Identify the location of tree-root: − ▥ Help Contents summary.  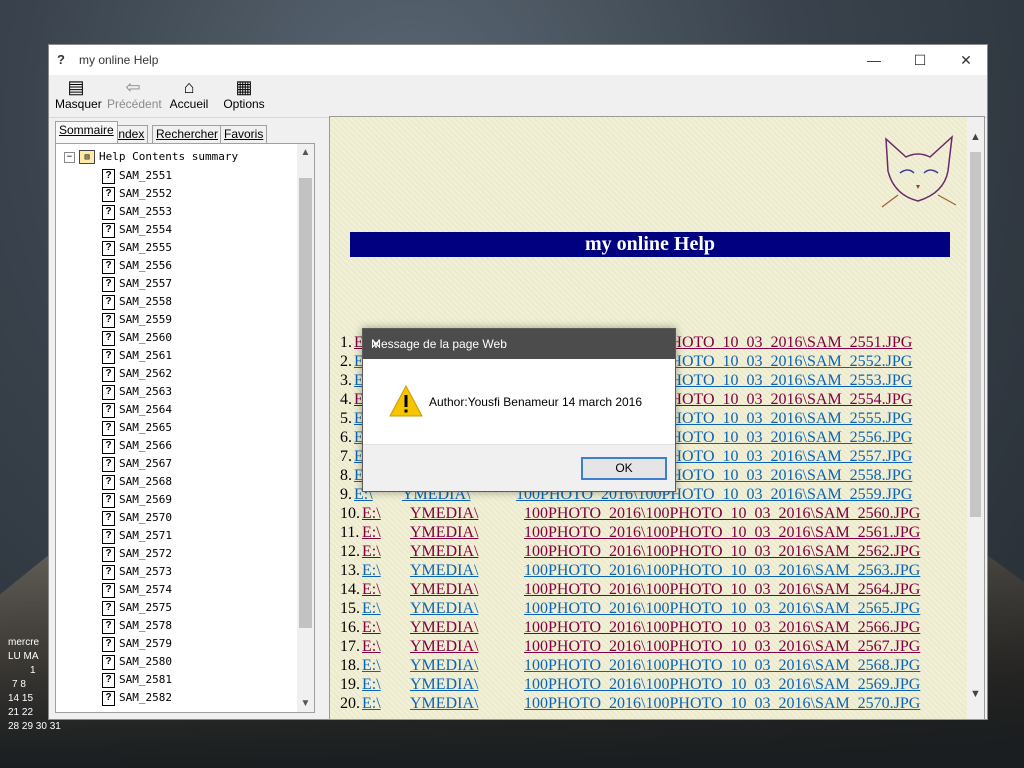
(151, 157).